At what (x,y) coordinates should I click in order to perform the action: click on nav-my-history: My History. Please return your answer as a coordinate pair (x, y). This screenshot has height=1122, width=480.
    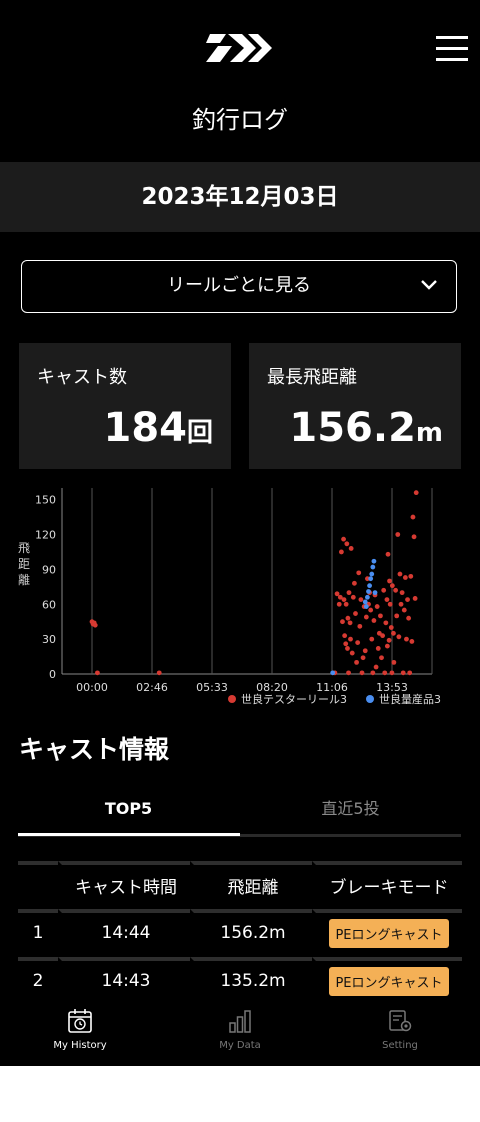
    Looking at the image, I should click on (80, 1029).